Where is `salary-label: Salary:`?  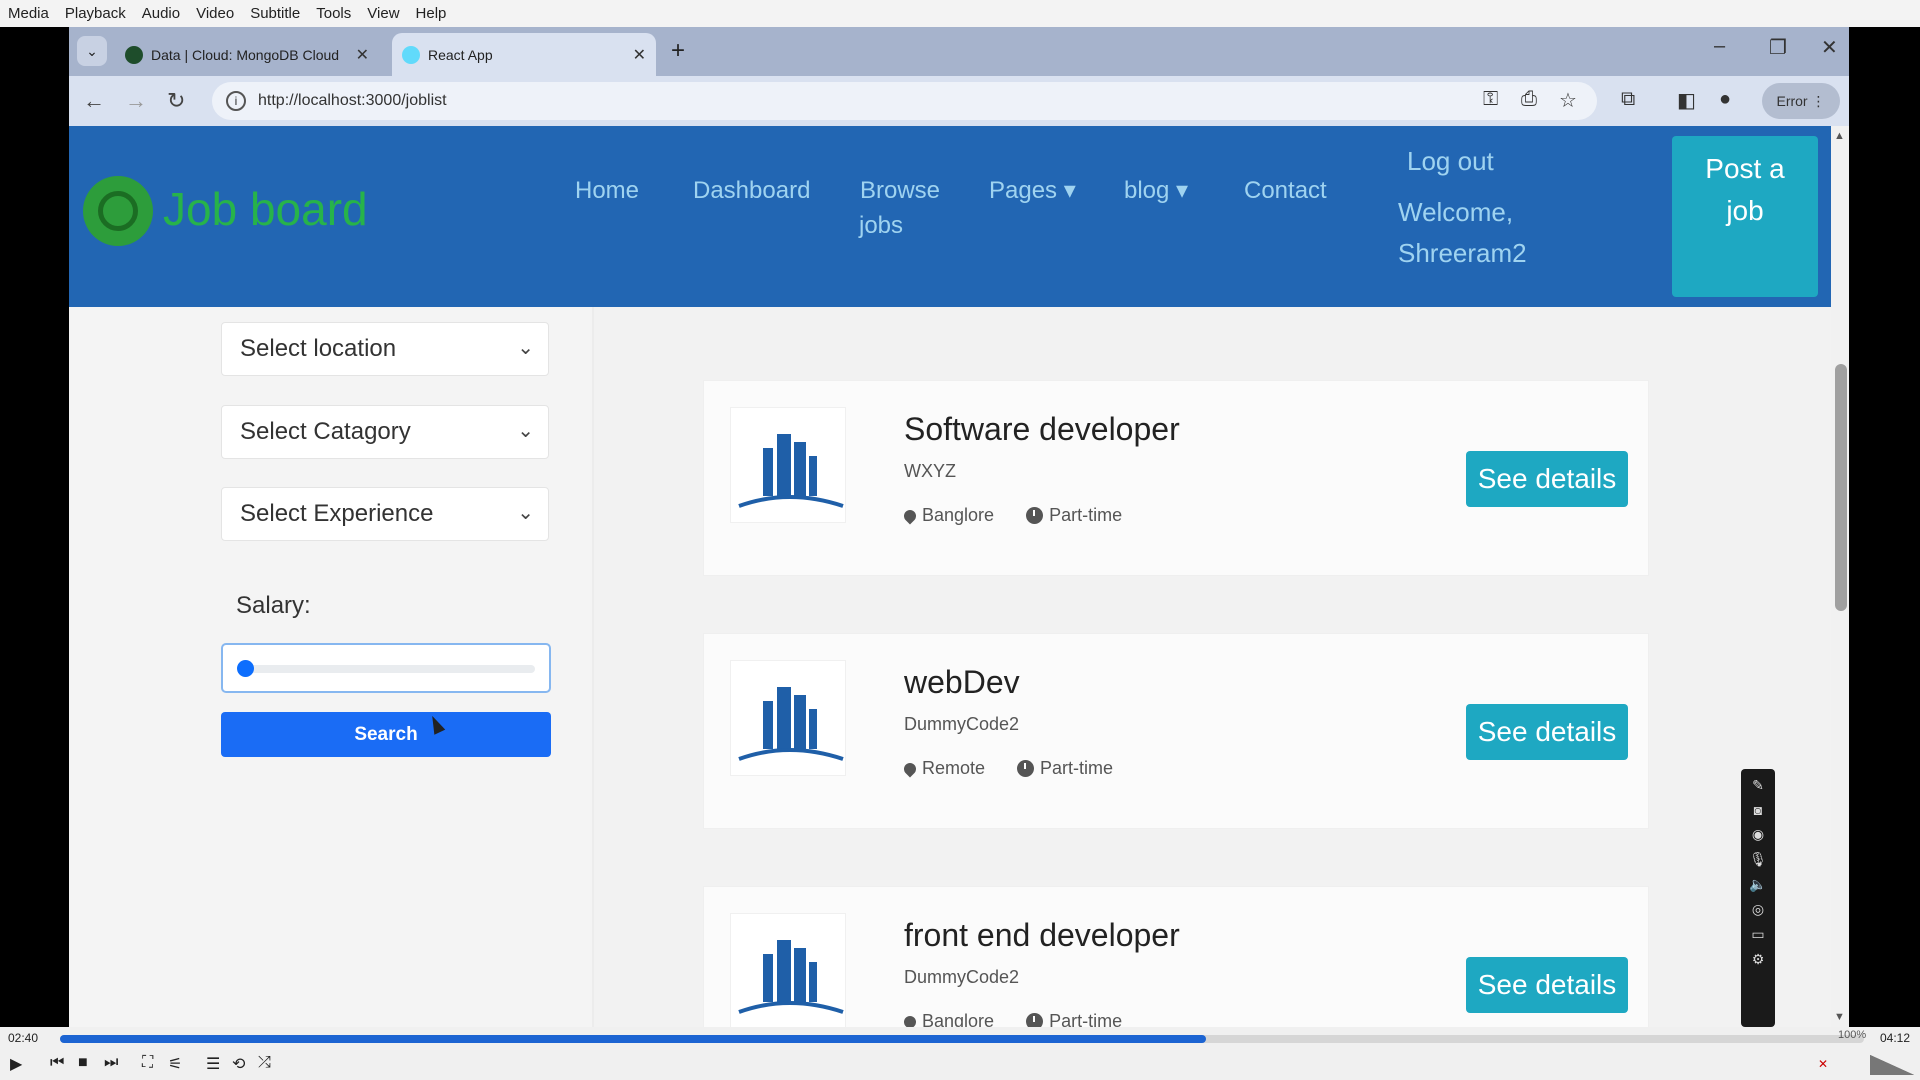 salary-label: Salary: is located at coordinates (273, 605).